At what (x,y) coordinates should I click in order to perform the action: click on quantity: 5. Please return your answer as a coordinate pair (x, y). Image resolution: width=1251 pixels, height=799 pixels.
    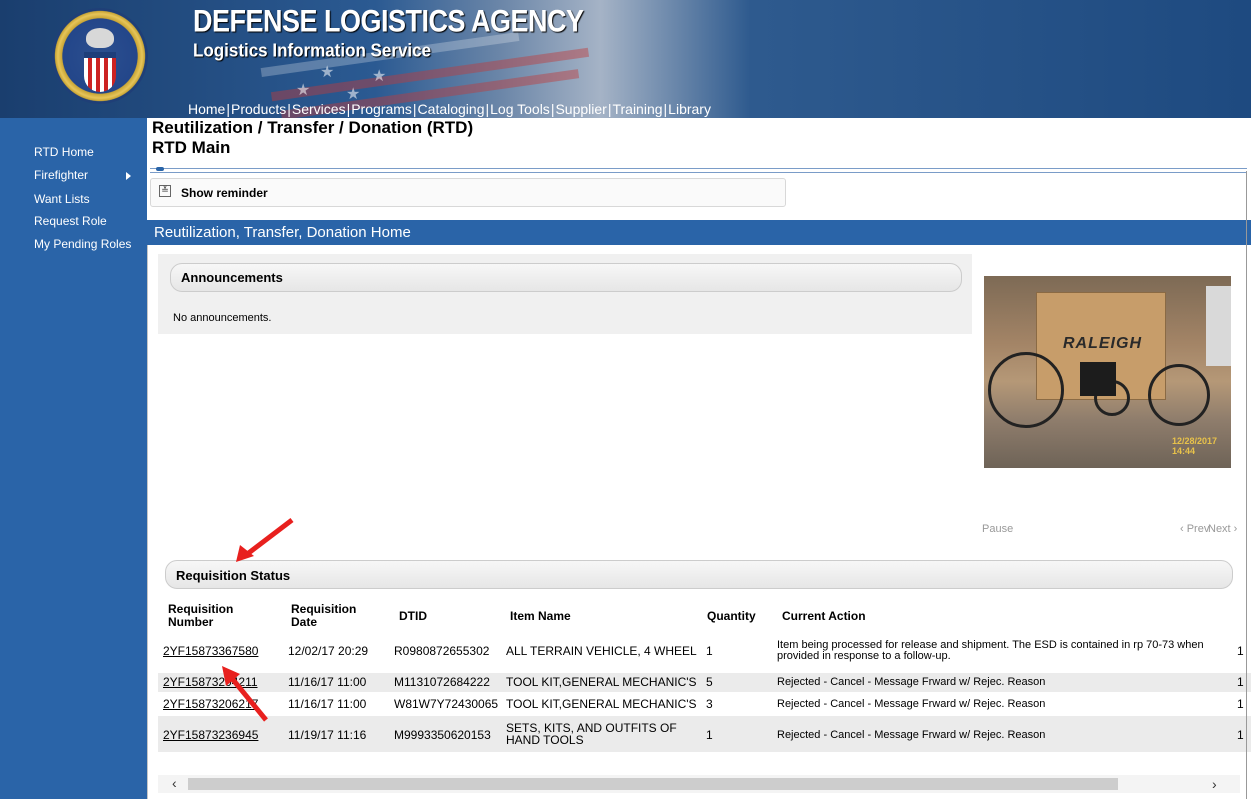
    Looking at the image, I should click on (709, 682).